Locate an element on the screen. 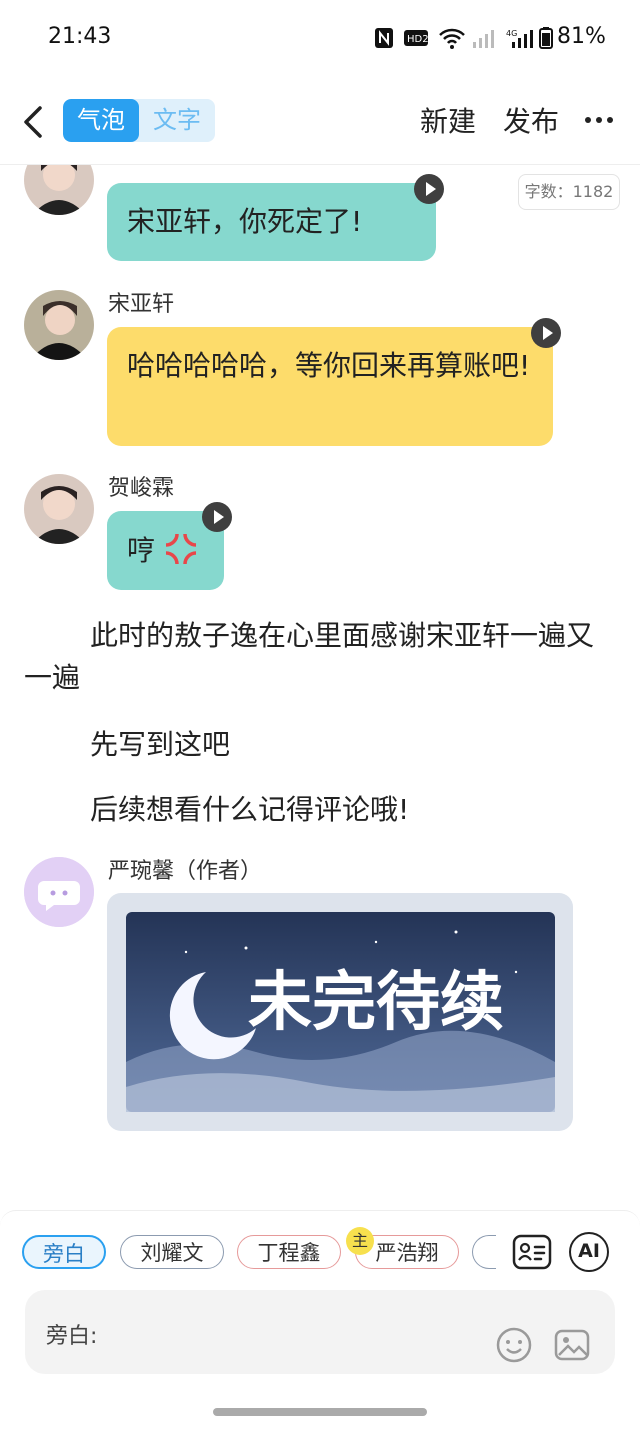  chat-bubble-icon is located at coordinates (59, 892).